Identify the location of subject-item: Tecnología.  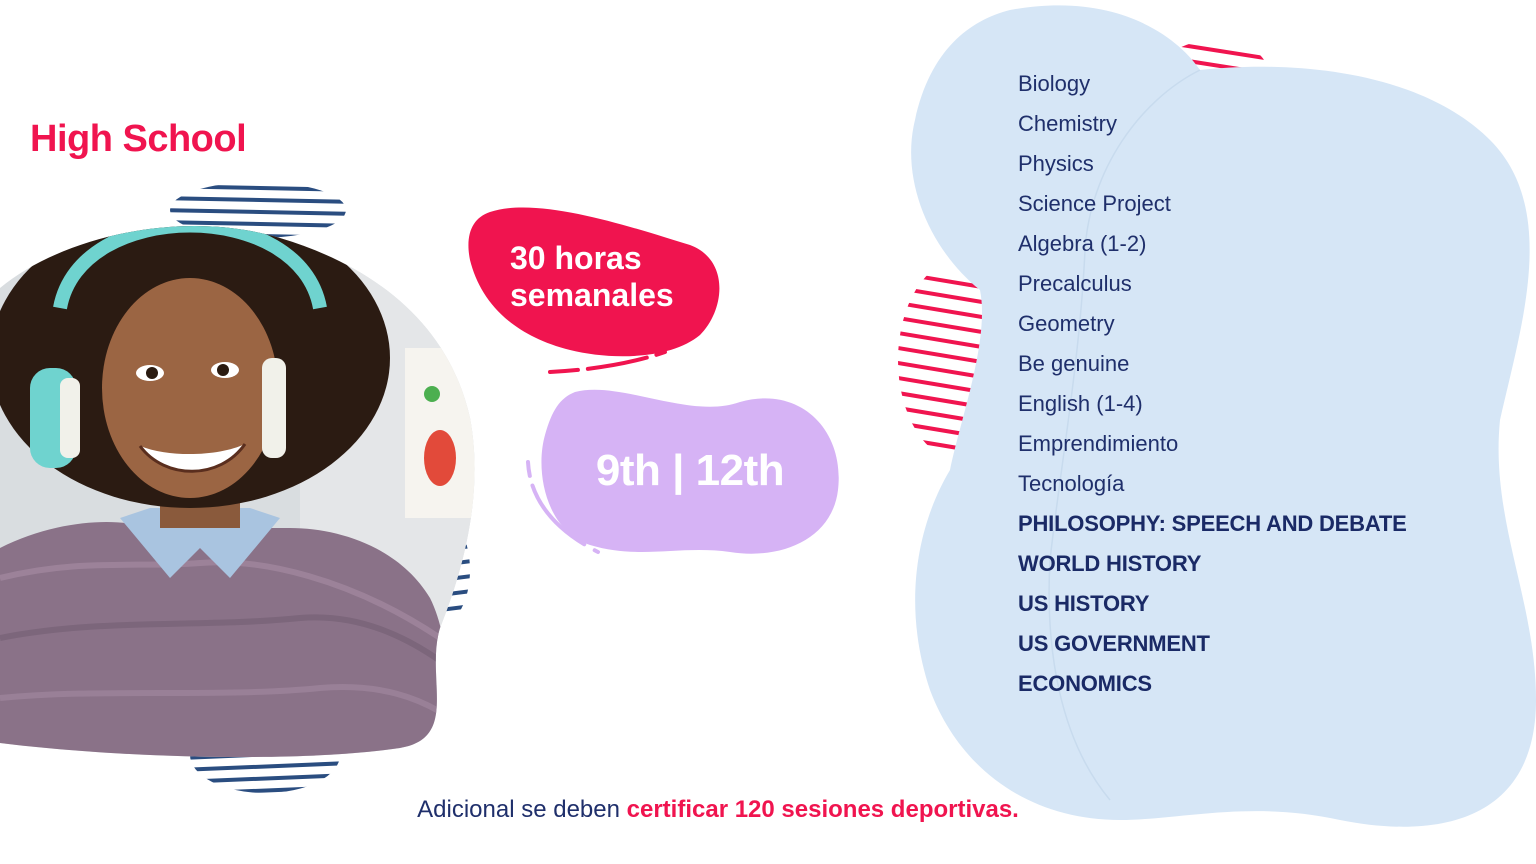
(1071, 483).